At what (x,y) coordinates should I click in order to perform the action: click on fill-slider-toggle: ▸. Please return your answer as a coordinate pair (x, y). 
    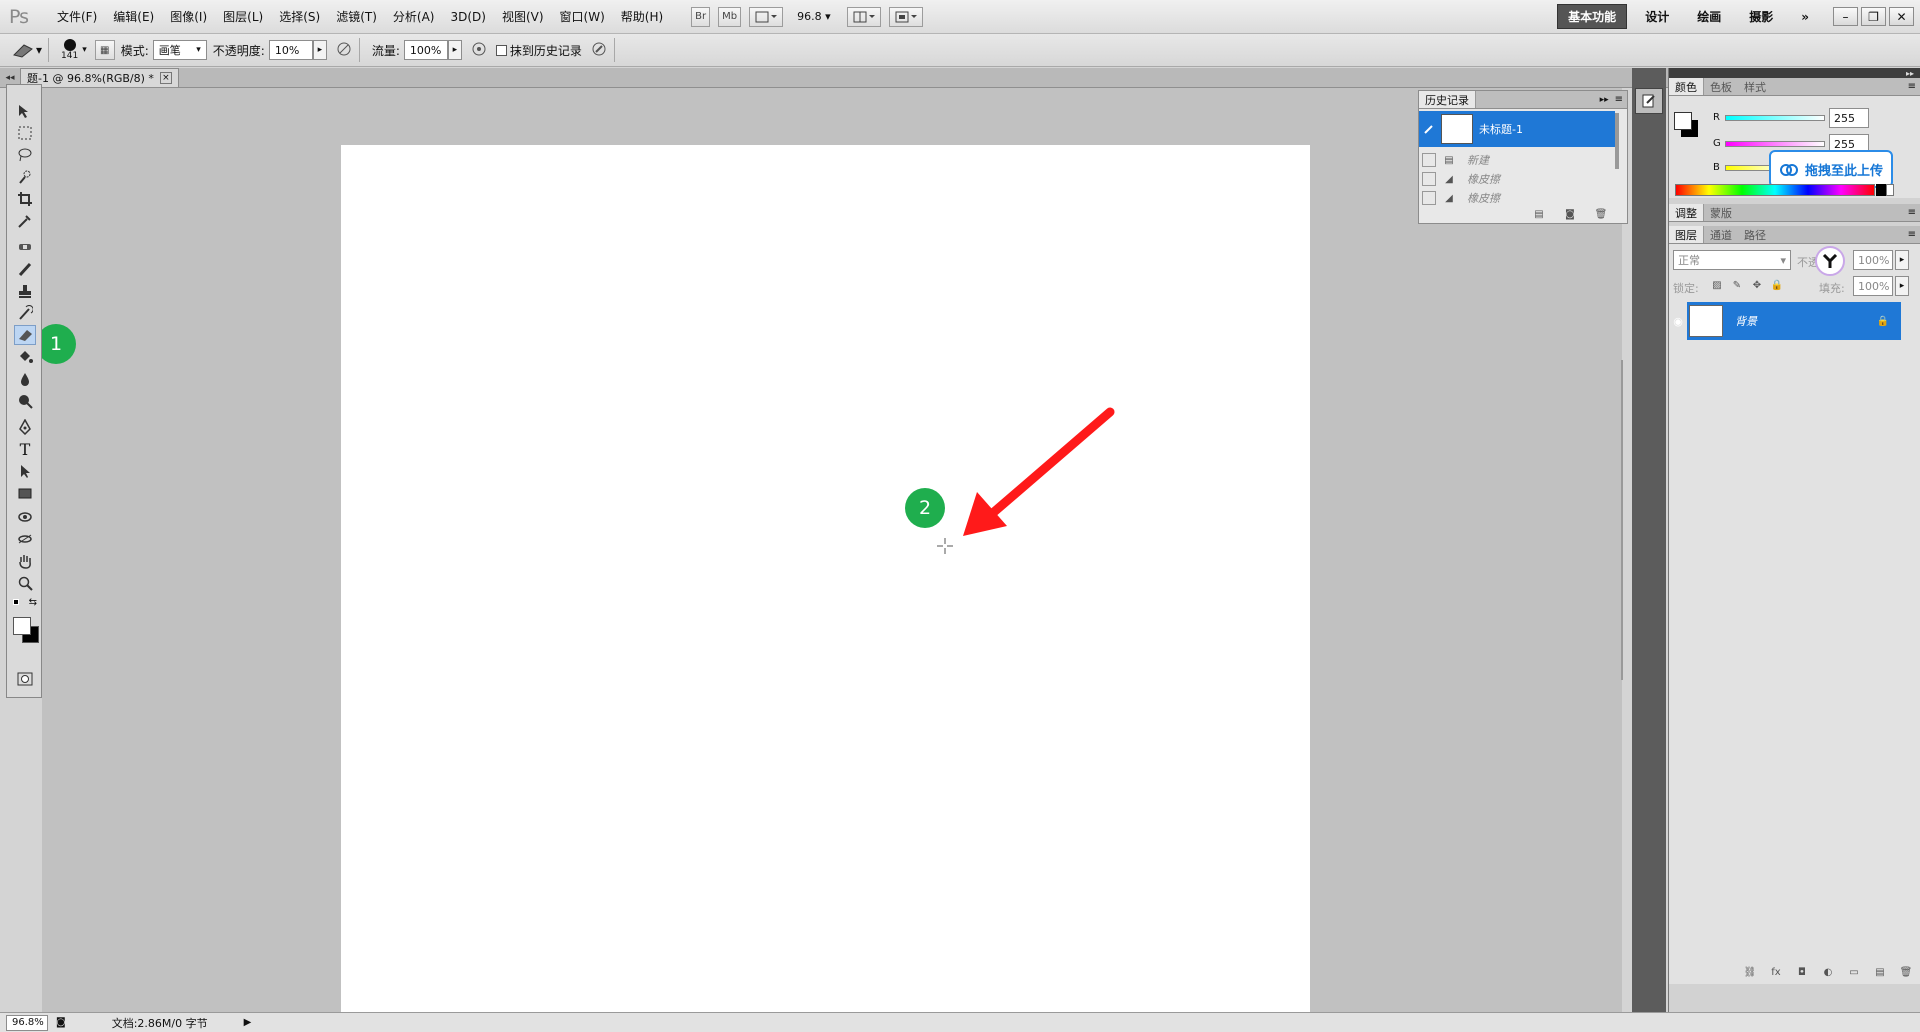
    Looking at the image, I should click on (1902, 286).